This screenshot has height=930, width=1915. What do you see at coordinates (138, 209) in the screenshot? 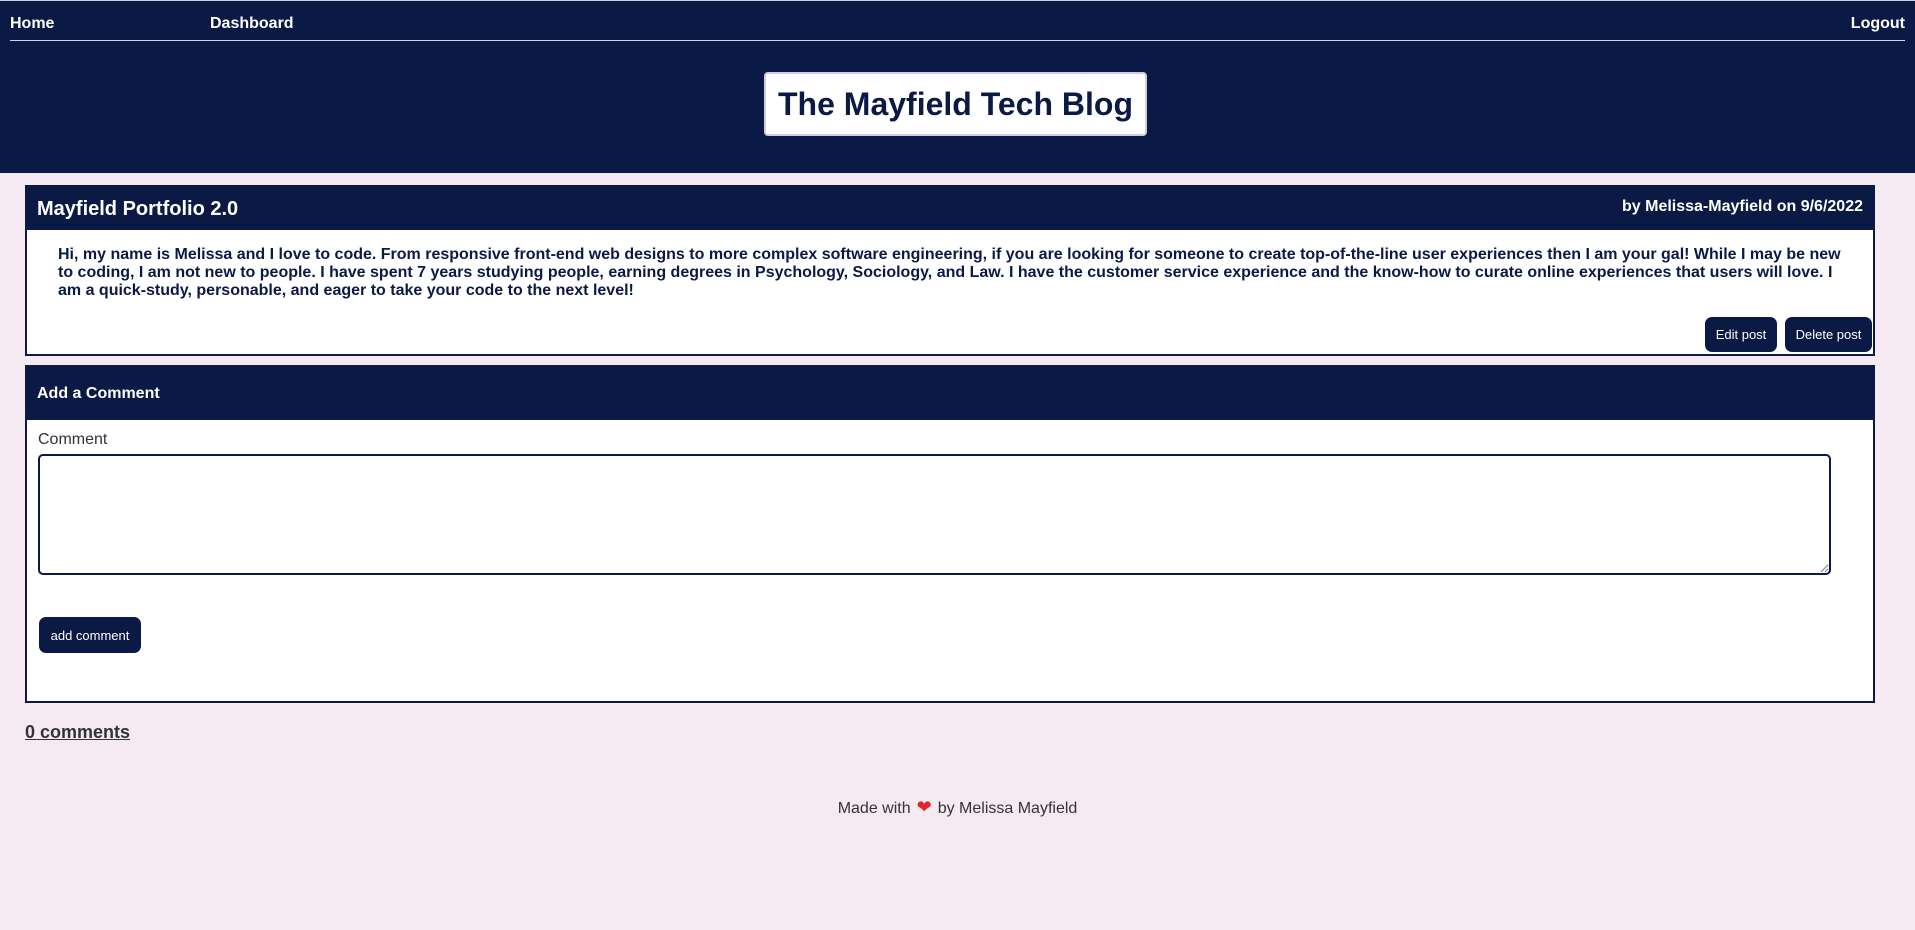
I see `post-title: Mayfield Portfolio 2.0` at bounding box center [138, 209].